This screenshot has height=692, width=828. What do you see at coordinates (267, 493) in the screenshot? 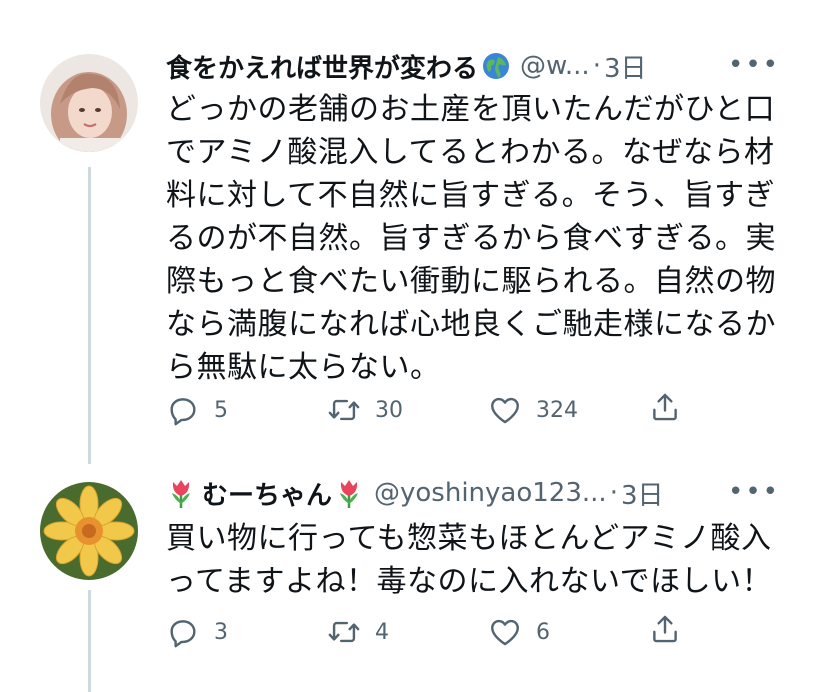
I see `display-name: むーちゃん` at bounding box center [267, 493].